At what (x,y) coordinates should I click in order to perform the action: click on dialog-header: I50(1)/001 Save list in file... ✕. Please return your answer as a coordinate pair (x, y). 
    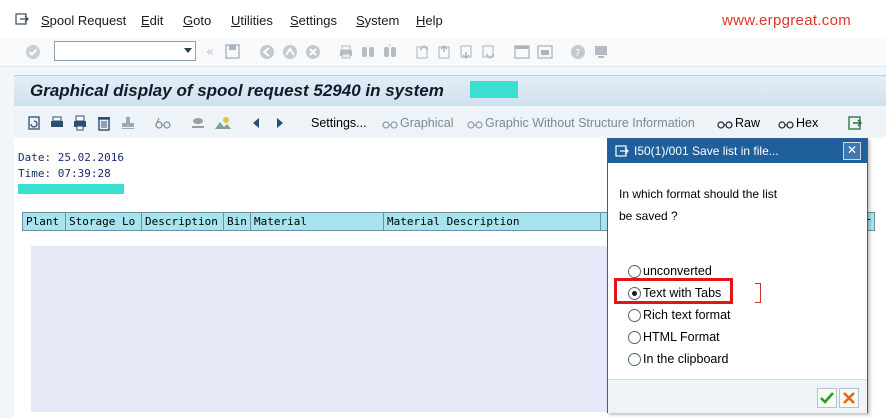
    Looking at the image, I should click on (737, 151).